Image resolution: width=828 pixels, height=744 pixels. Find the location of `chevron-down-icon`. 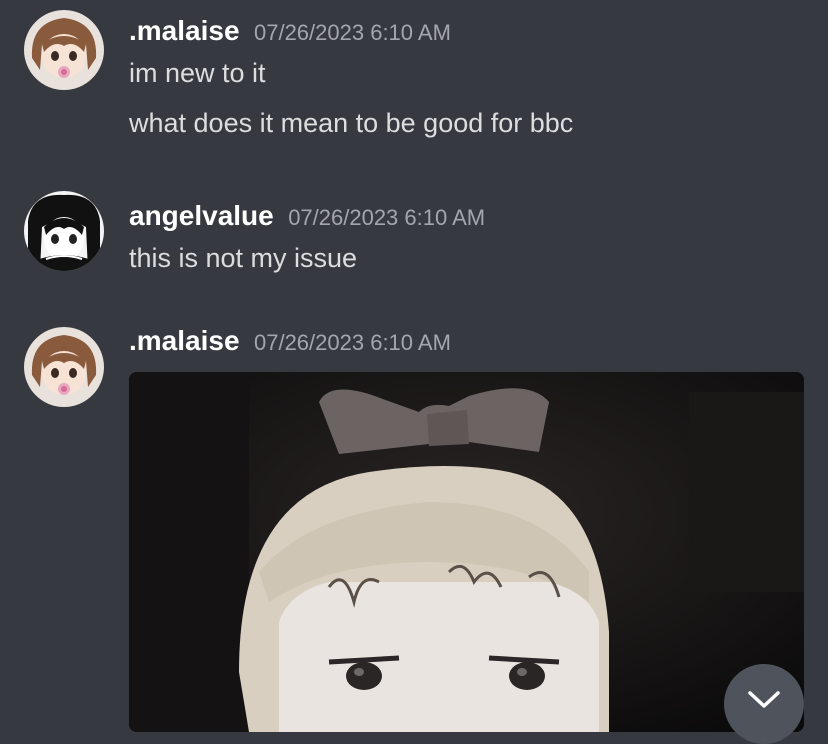

chevron-down-icon is located at coordinates (764, 699).